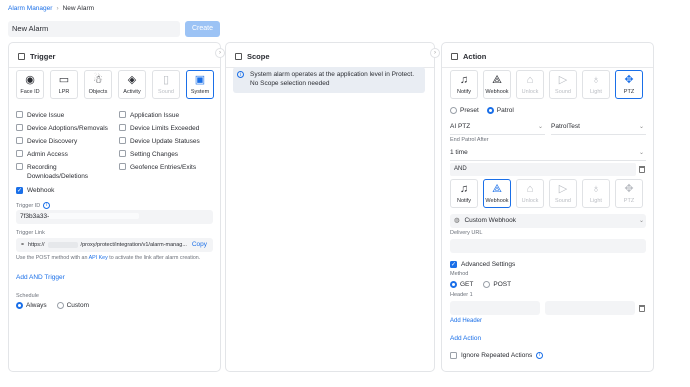  I want to click on add-header-link: Add Header, so click(466, 321).